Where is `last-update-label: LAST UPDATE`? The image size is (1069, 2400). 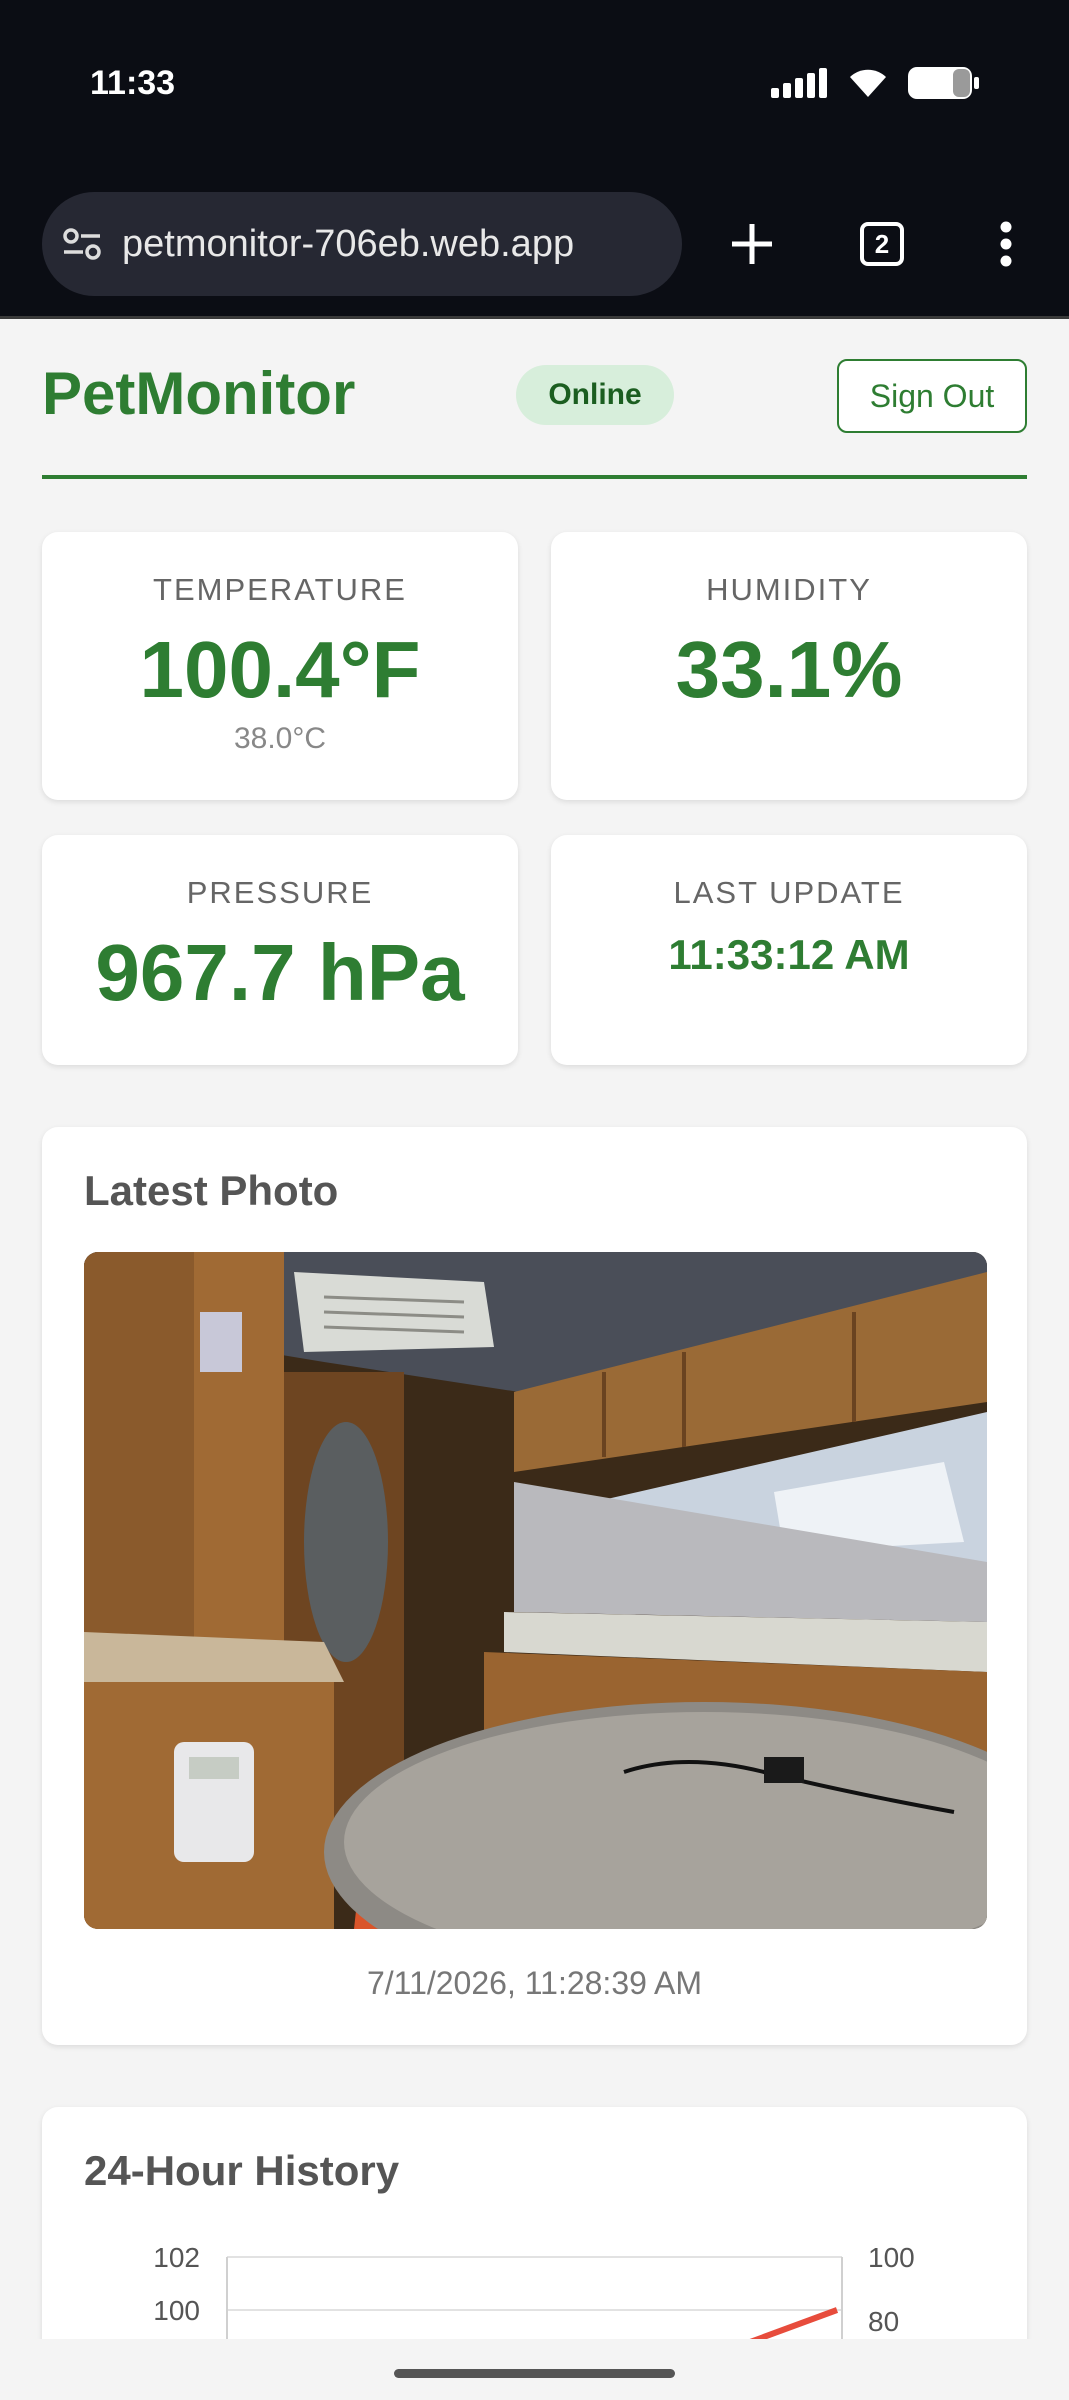 last-update-label: LAST UPDATE is located at coordinates (789, 892).